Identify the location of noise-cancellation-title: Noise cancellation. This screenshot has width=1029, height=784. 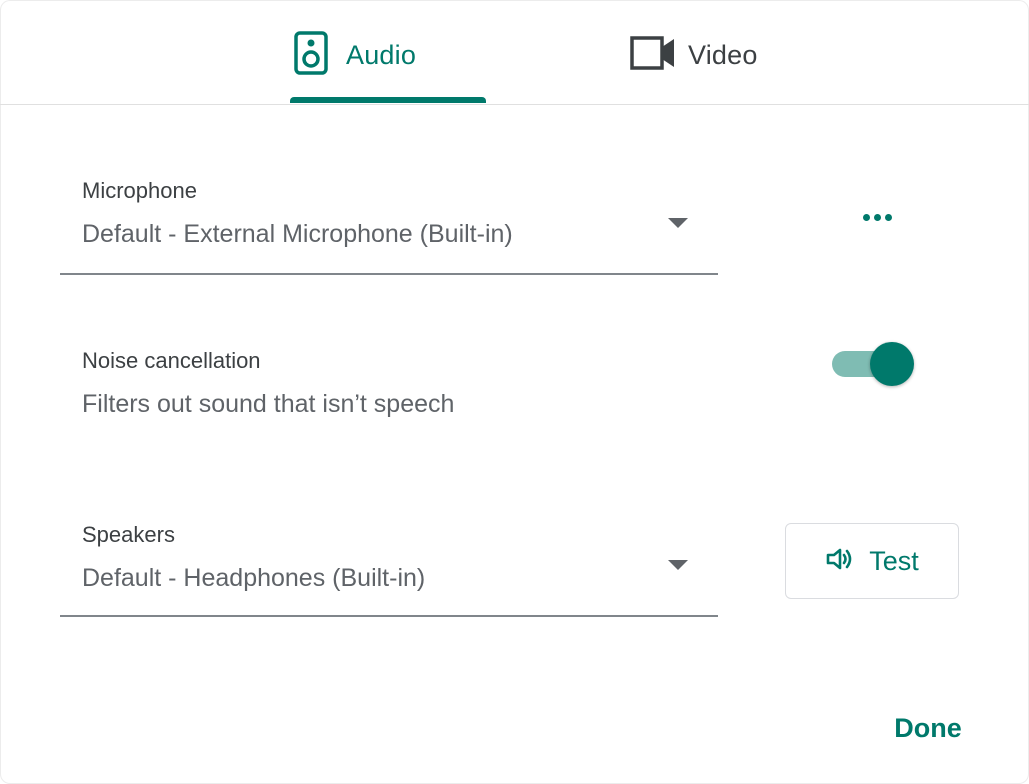
(171, 360).